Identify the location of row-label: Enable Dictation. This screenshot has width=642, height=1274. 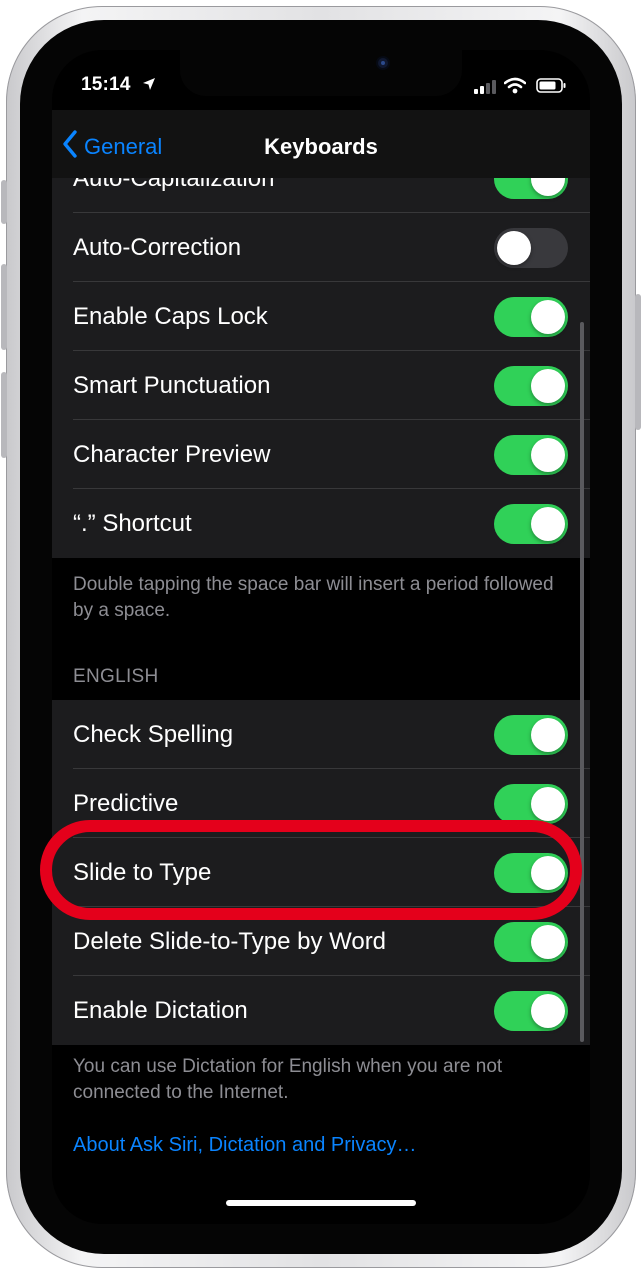
(160, 1010).